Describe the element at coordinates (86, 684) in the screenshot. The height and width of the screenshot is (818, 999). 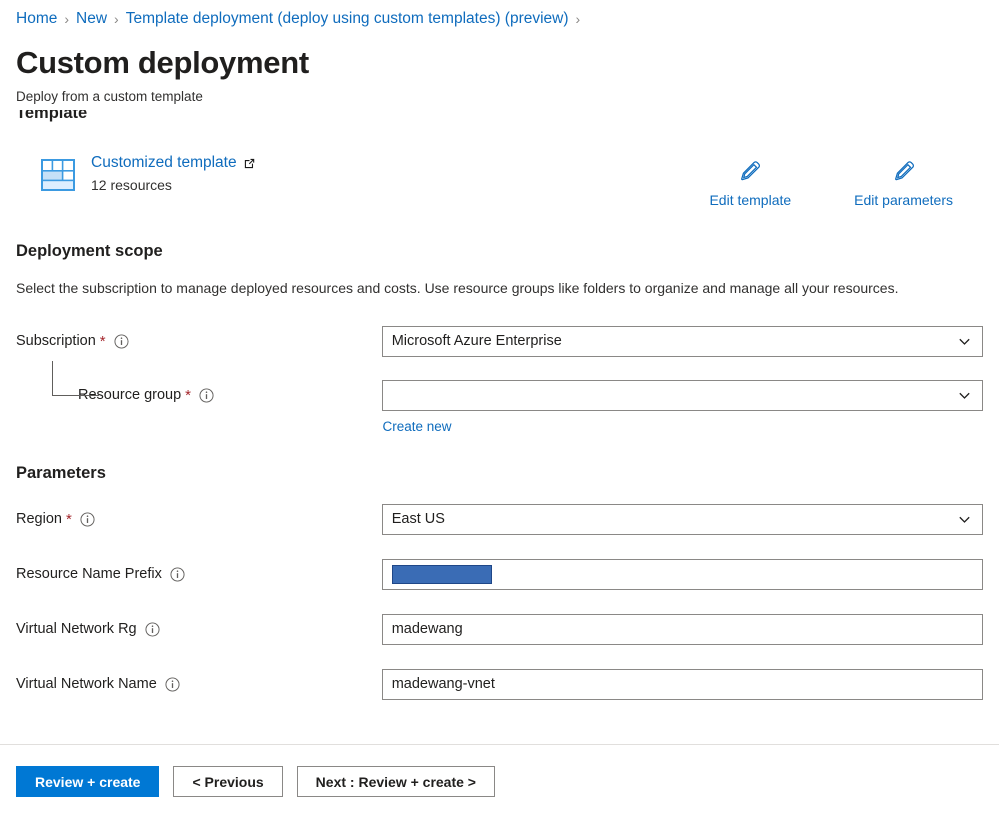
I see `virtual-network-name-label-text: Virtual Network Name` at that location.